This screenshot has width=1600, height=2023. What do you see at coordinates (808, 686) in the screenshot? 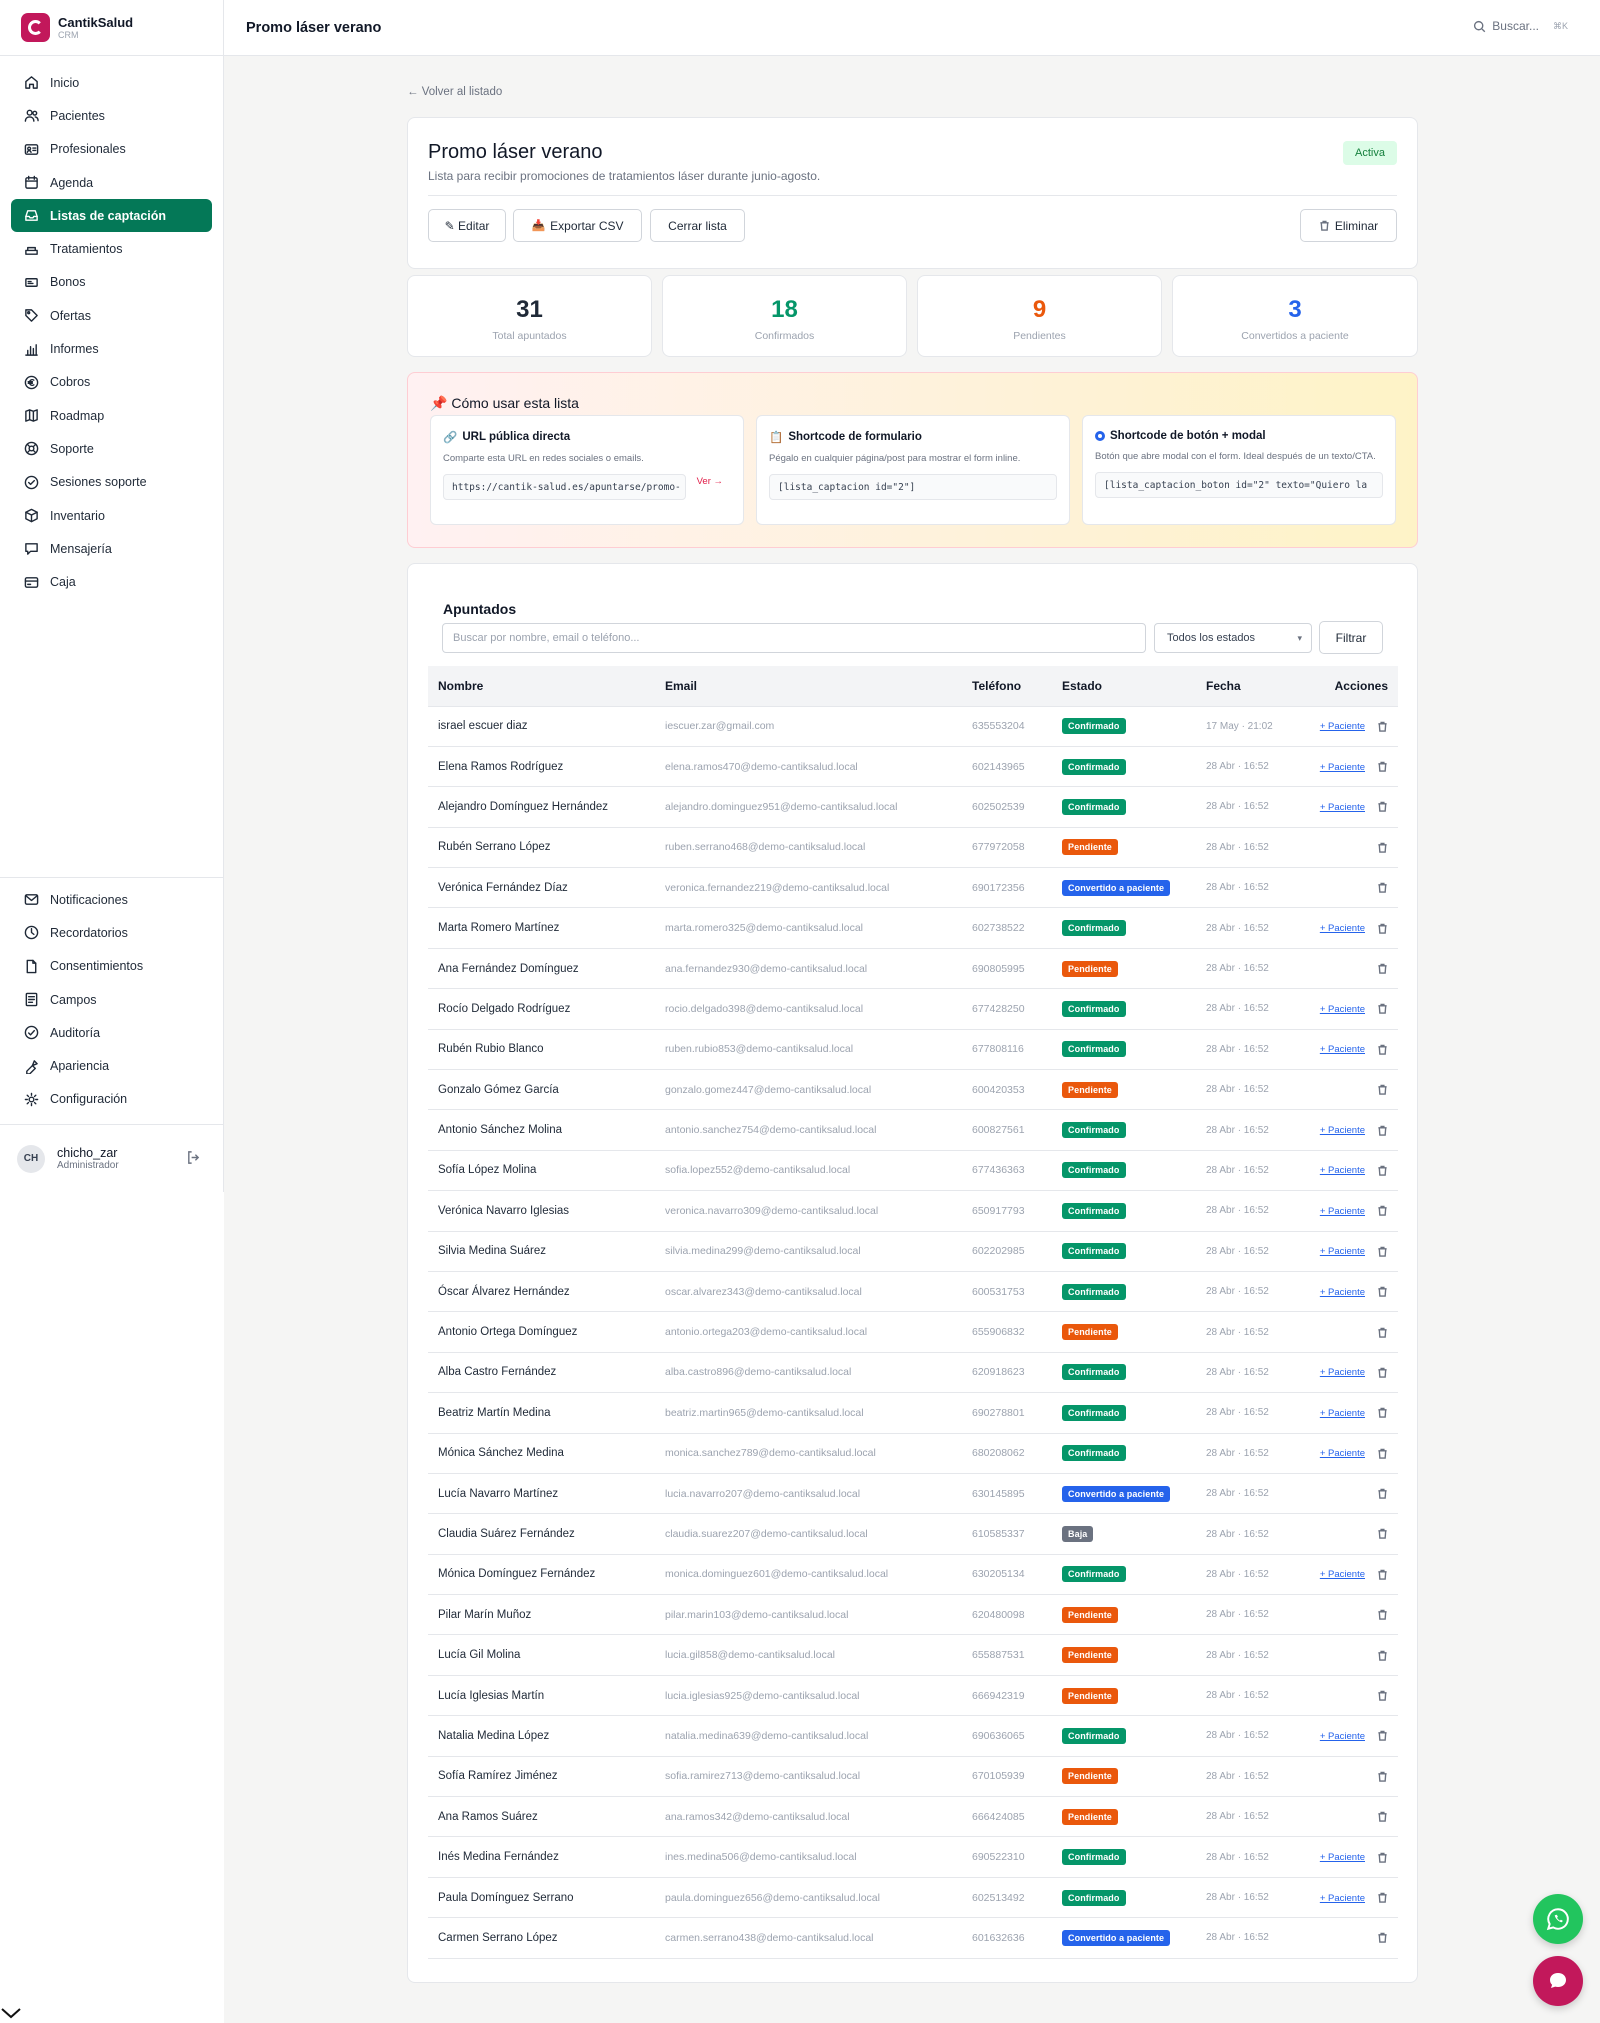
I see `column-header-email: Email` at bounding box center [808, 686].